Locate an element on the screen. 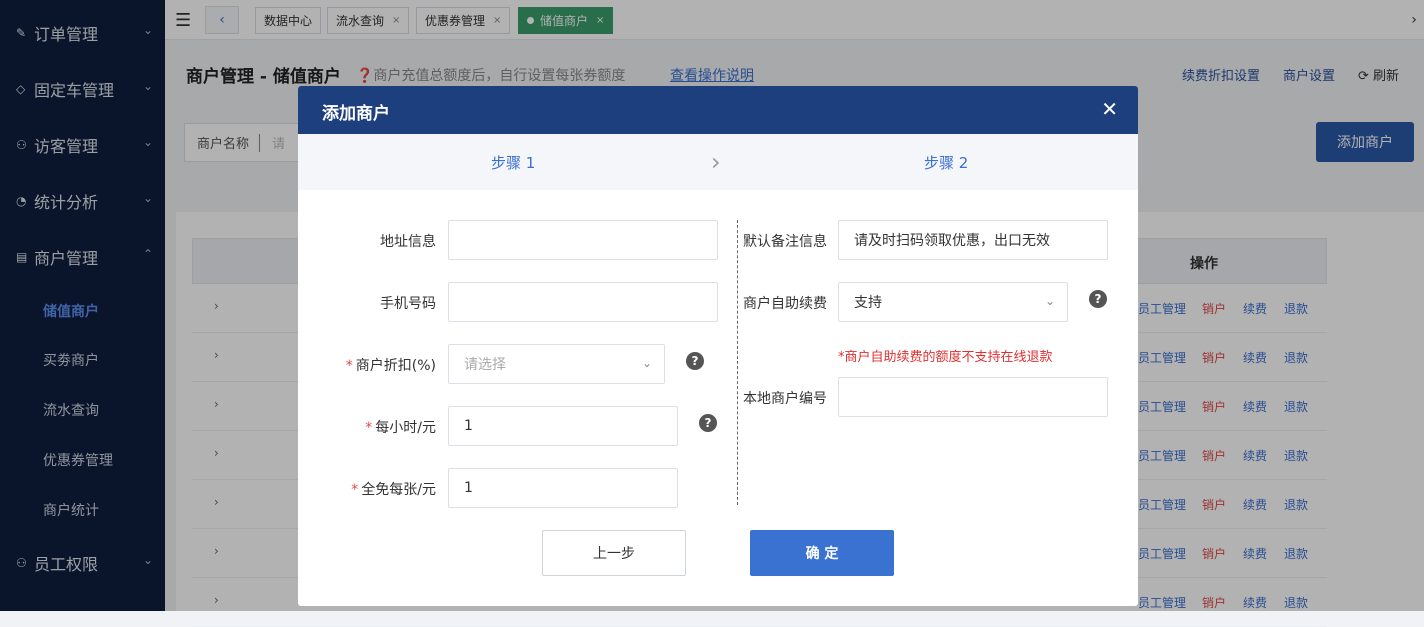 The width and height of the screenshot is (1424, 627). free-per-ticket-label: * 全免每张/元 is located at coordinates (377, 489).